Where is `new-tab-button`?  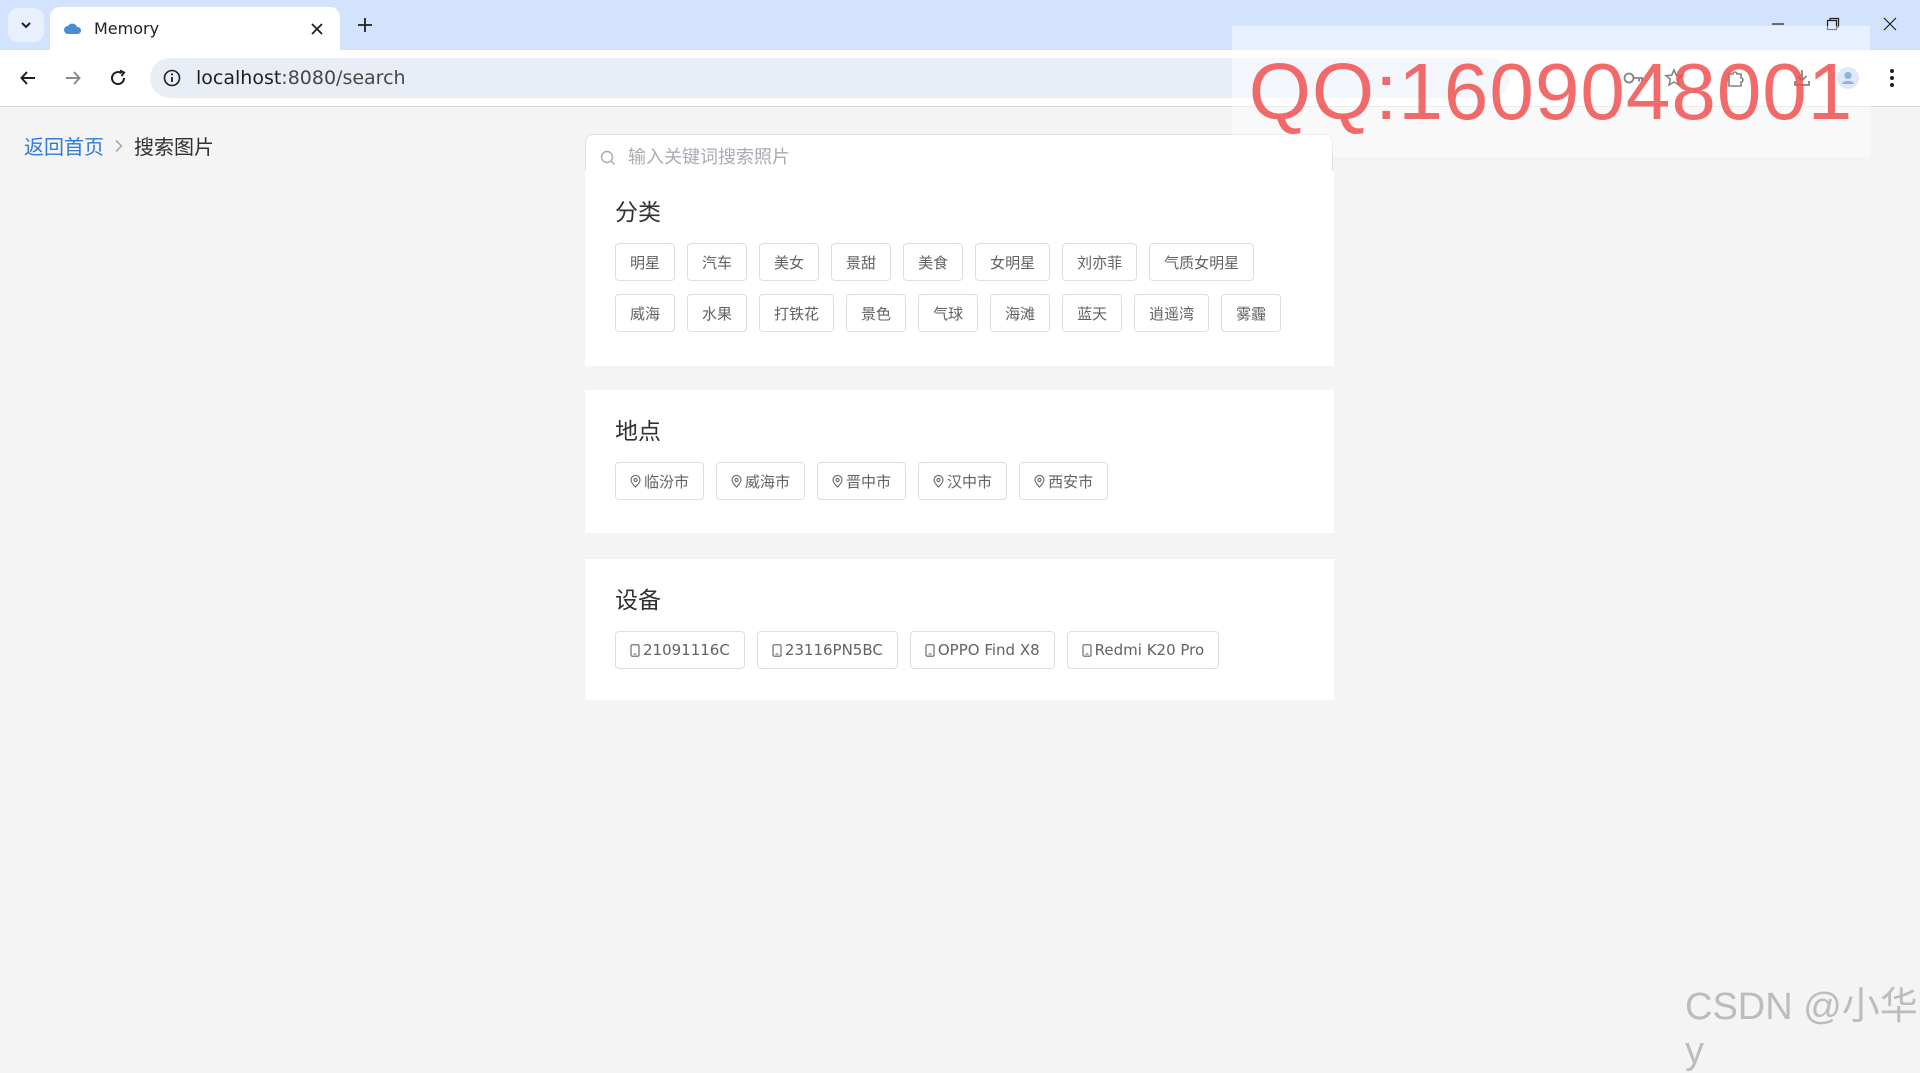
new-tab-button is located at coordinates (365, 25).